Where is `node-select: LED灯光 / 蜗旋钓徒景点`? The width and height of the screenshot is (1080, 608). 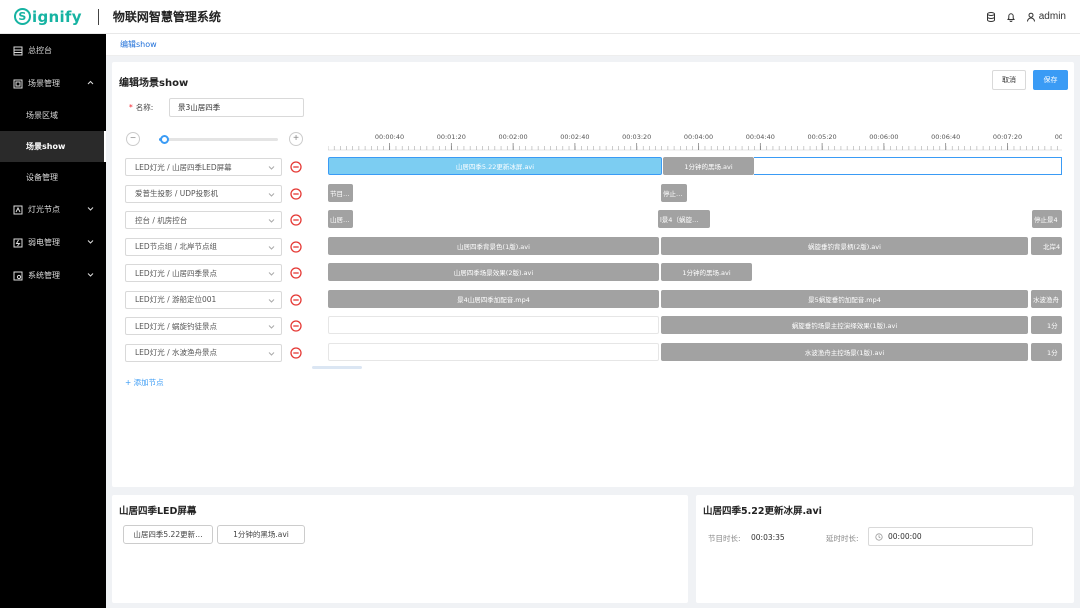 node-select: LED灯光 / 蜗旋钓徒景点 is located at coordinates (203, 326).